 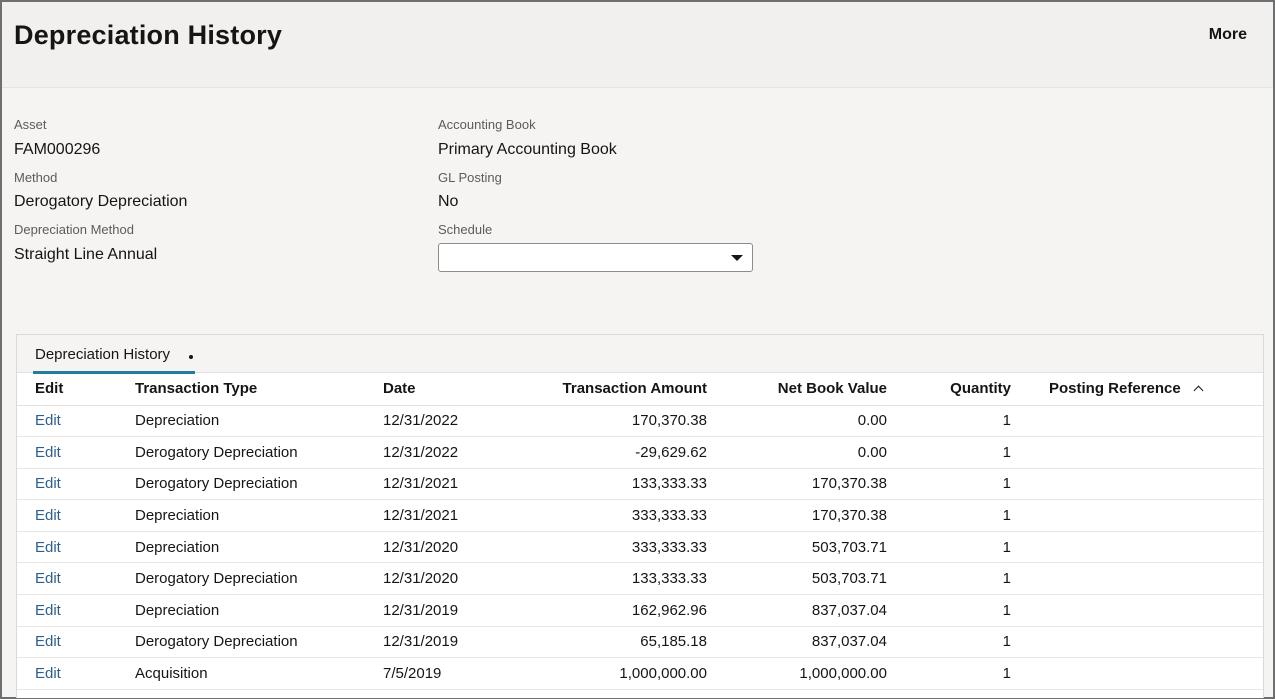 What do you see at coordinates (737, 258) in the screenshot?
I see `dropdown-caret-icon` at bounding box center [737, 258].